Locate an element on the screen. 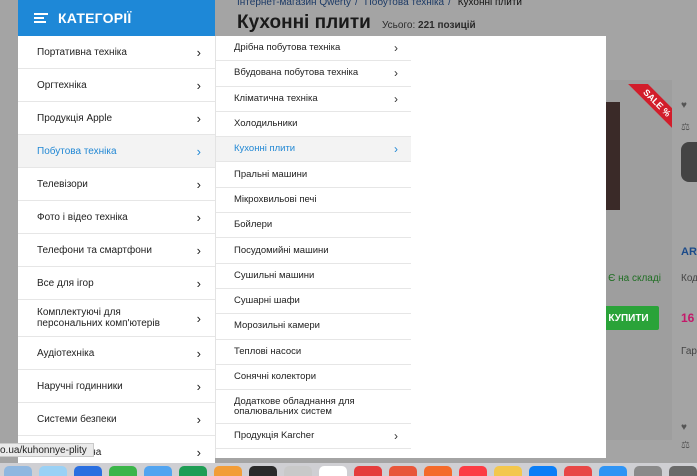 Image resolution: width=697 pixels, height=476 pixels. product-warranty: Гар is located at coordinates (689, 351).